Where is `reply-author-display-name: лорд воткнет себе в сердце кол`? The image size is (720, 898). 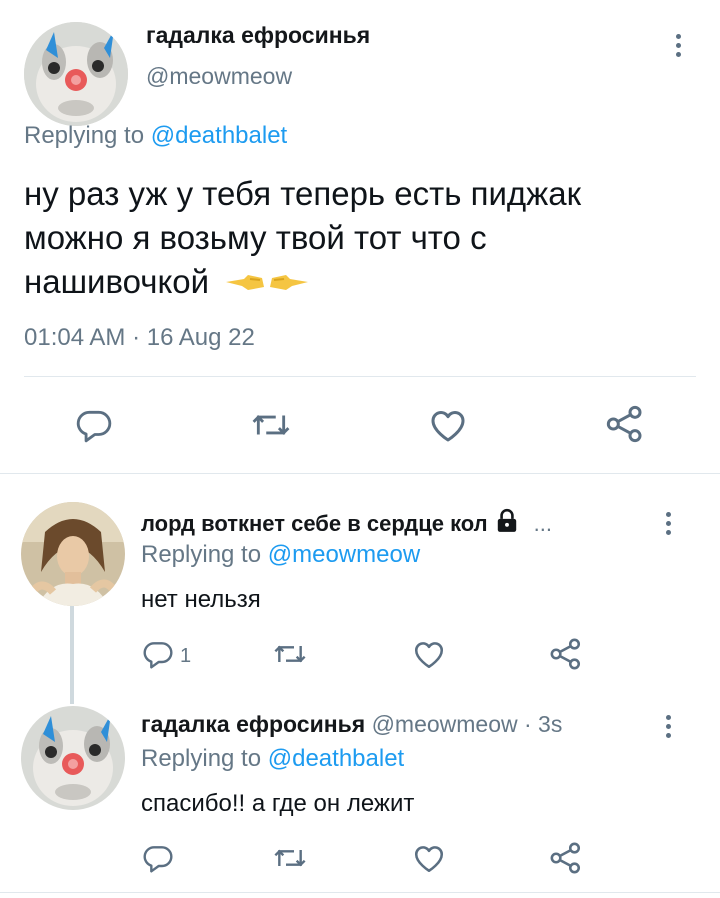
reply-author-display-name: лорд воткнет себе в сердце кол is located at coordinates (314, 524).